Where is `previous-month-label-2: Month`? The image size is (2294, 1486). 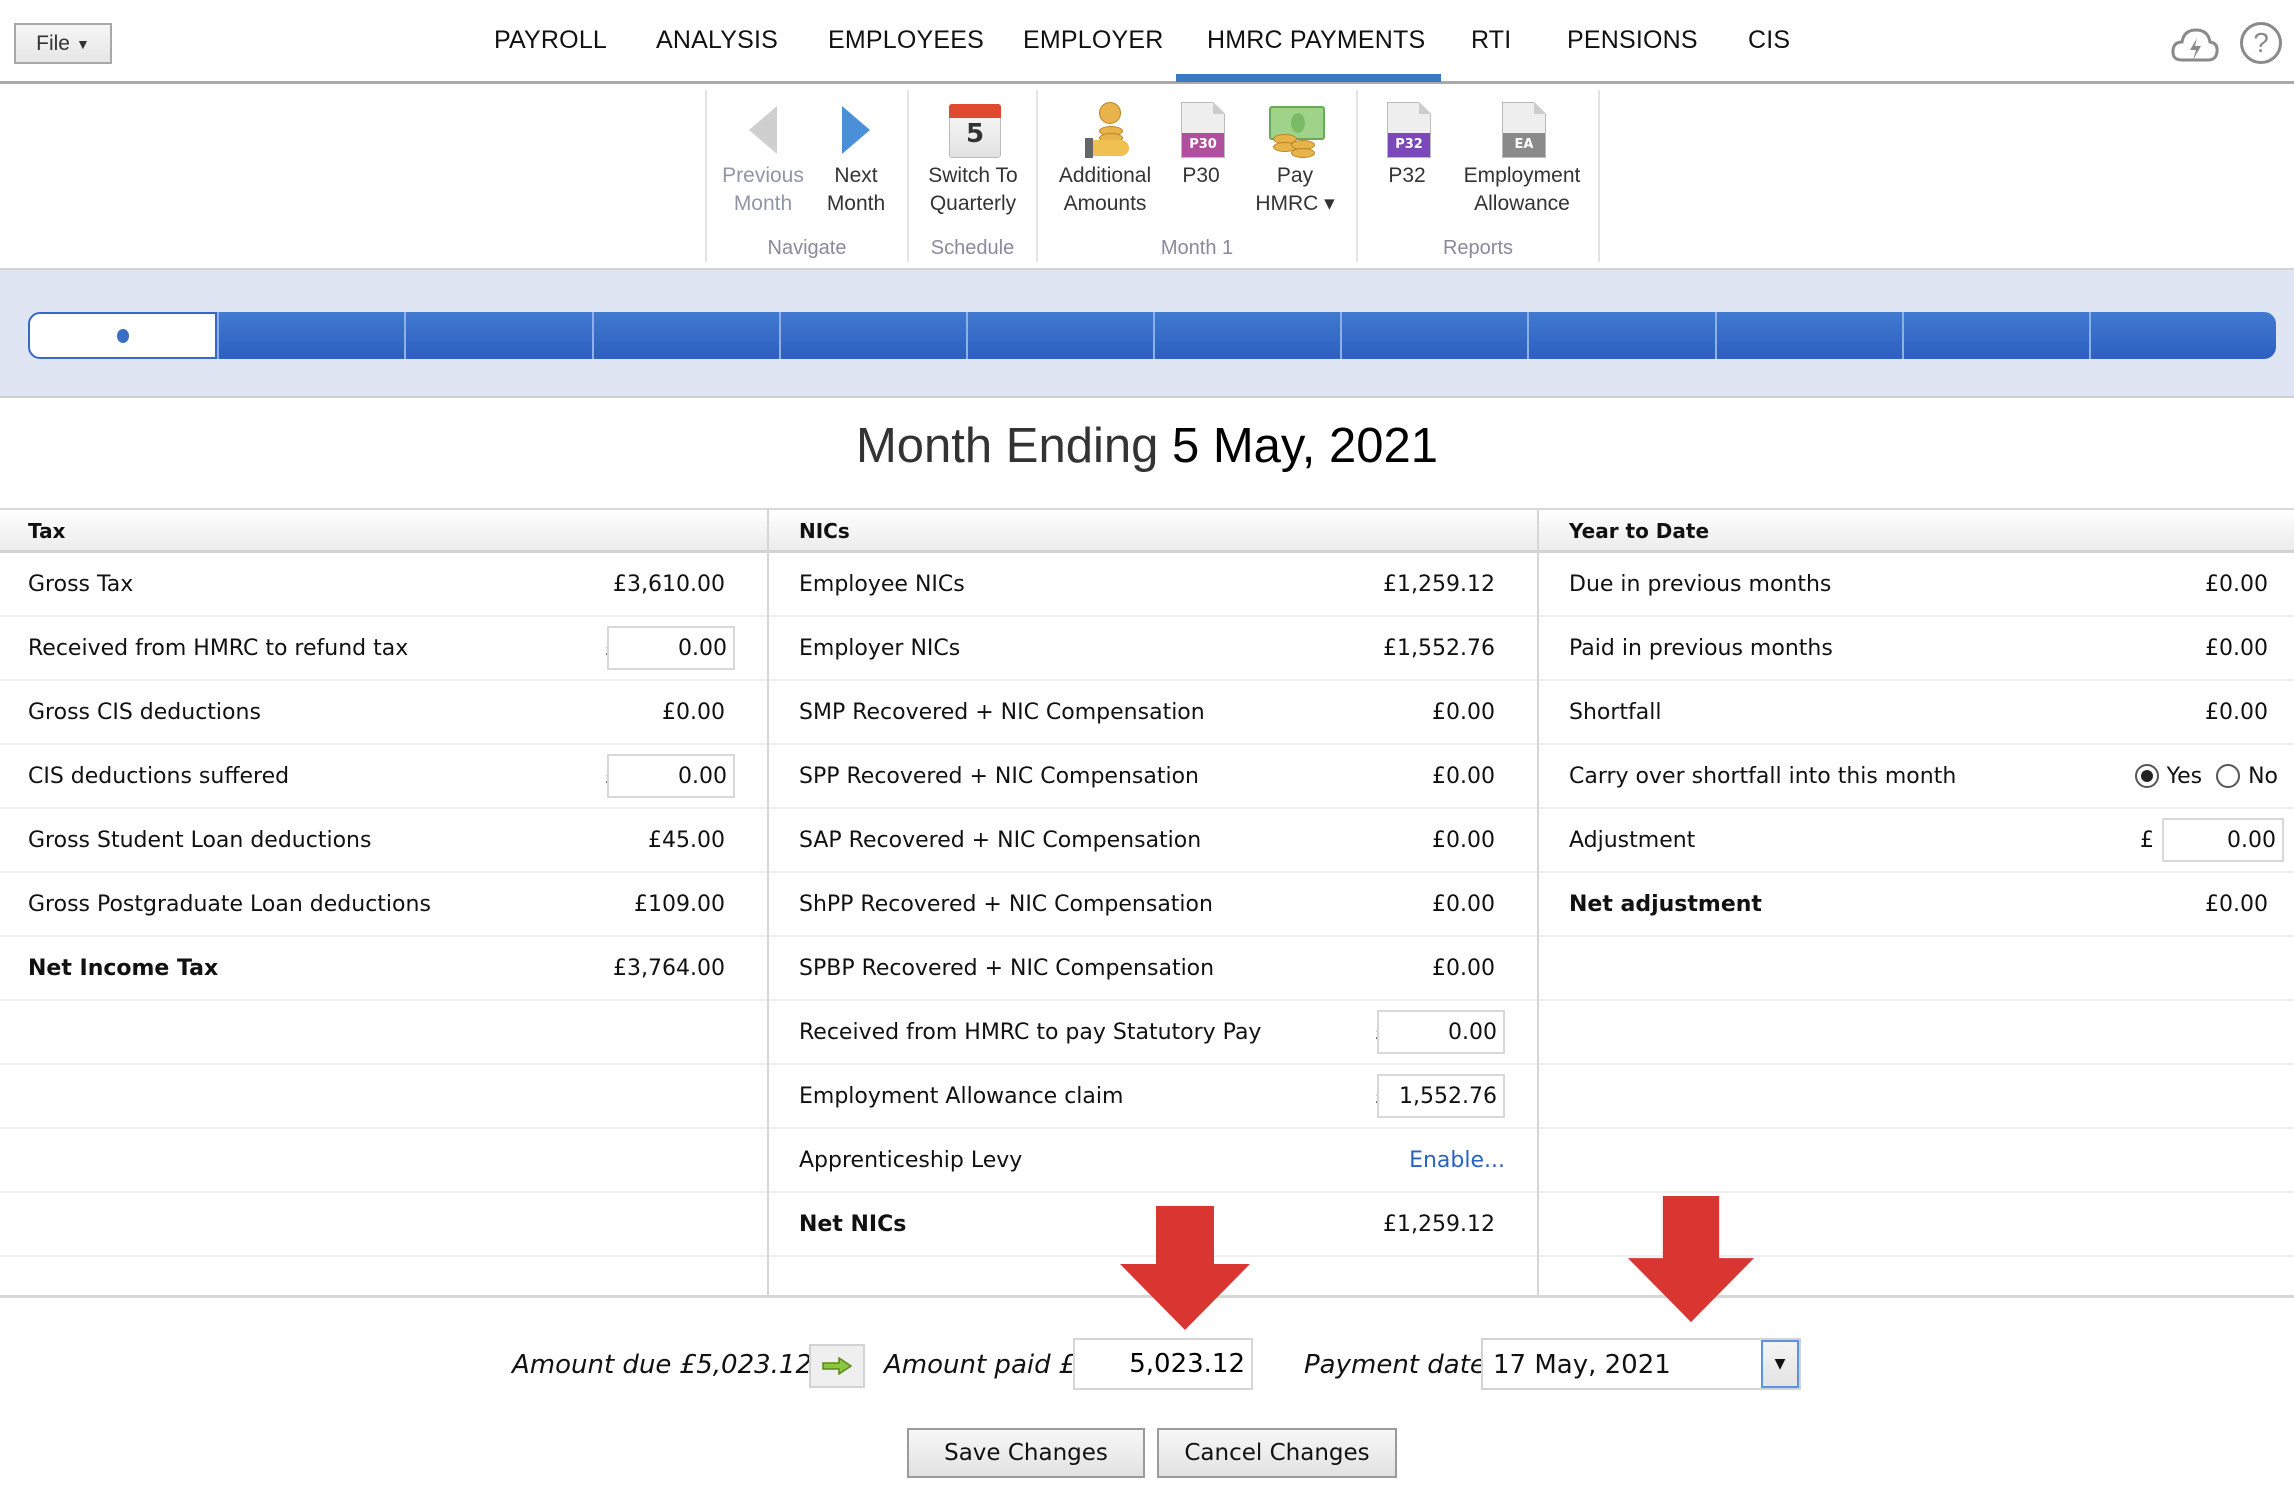
previous-month-label-2: Month is located at coordinates (763, 203).